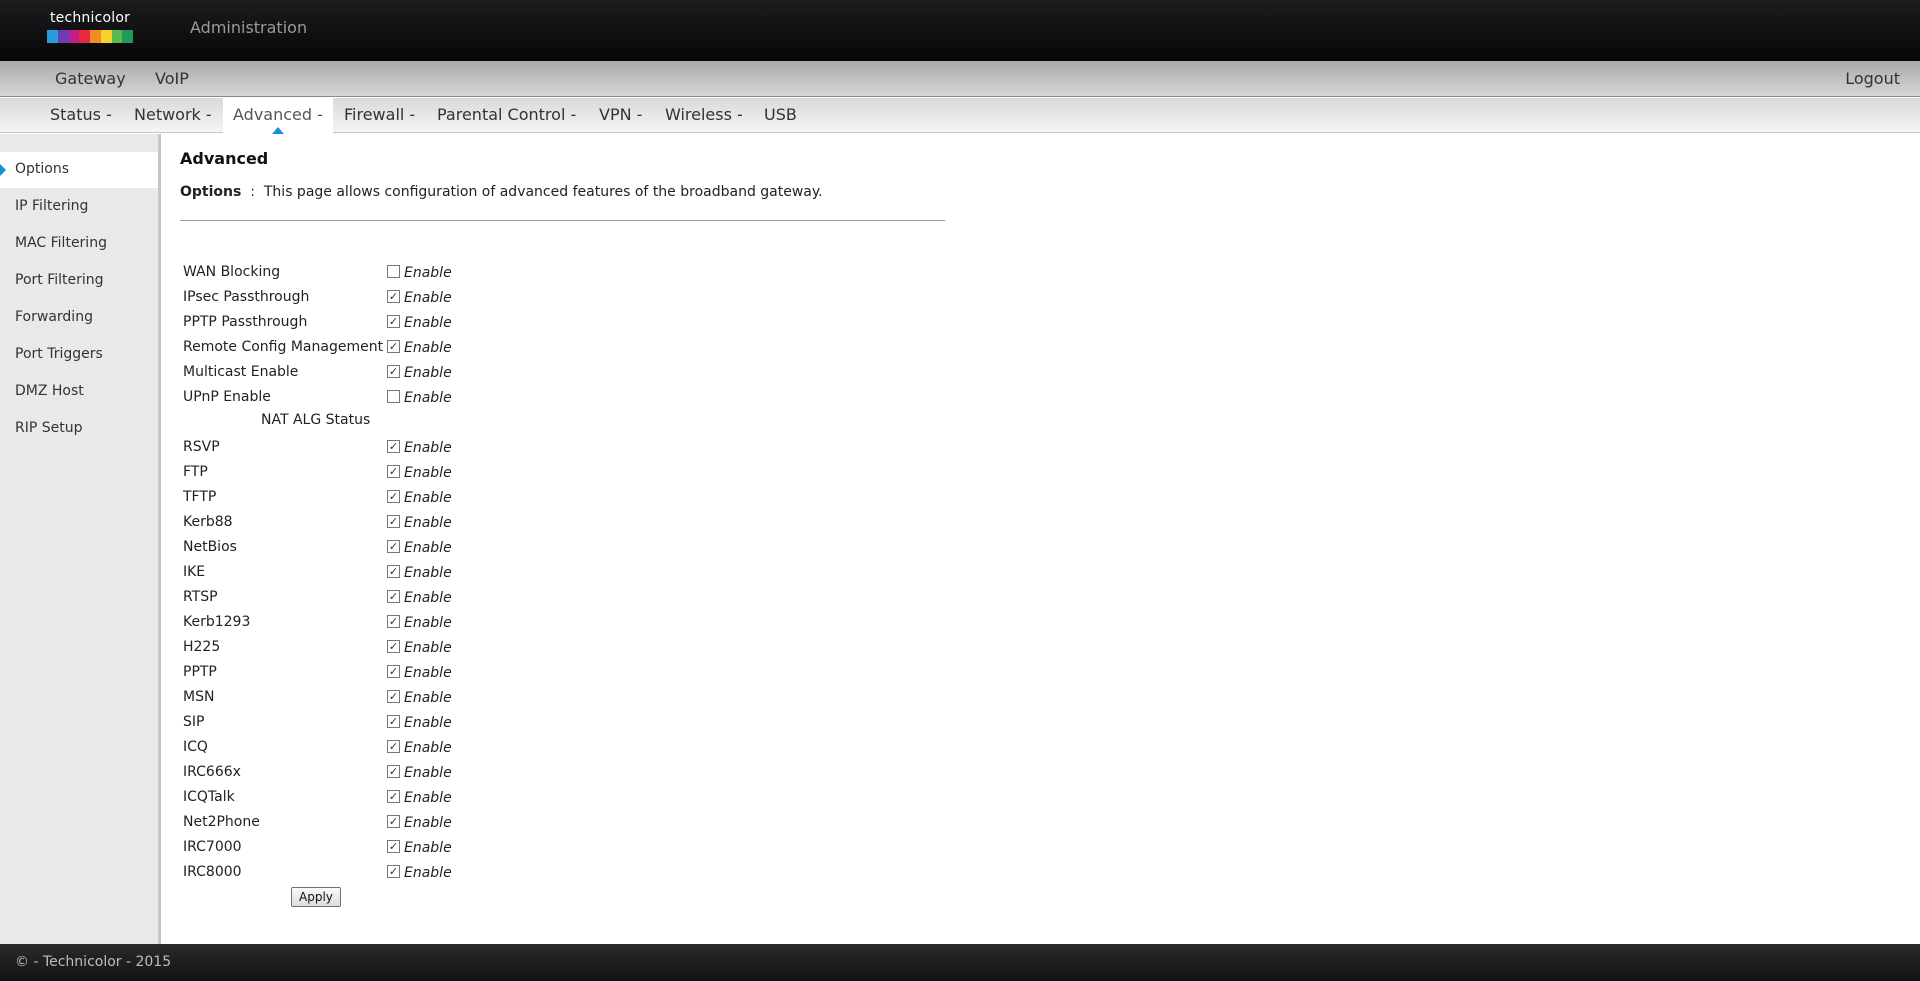  What do you see at coordinates (333, 398) in the screenshot?
I see `option-row: UPnP Enable Enable` at bounding box center [333, 398].